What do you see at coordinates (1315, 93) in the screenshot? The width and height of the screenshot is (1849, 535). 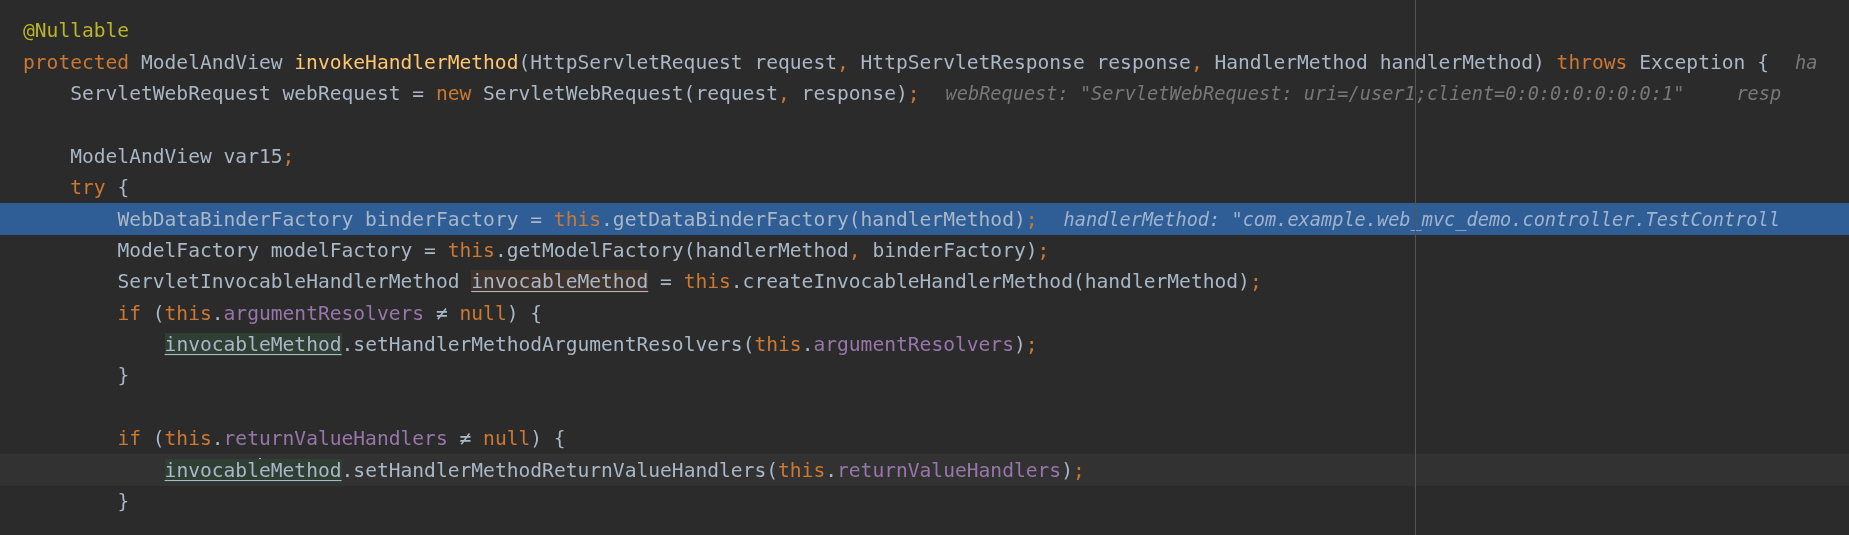 I see `inlay-hint: webRequest: "ServletWebRequest: uri=/user1;client=0:0:0:0:0:0:0:1"` at bounding box center [1315, 93].